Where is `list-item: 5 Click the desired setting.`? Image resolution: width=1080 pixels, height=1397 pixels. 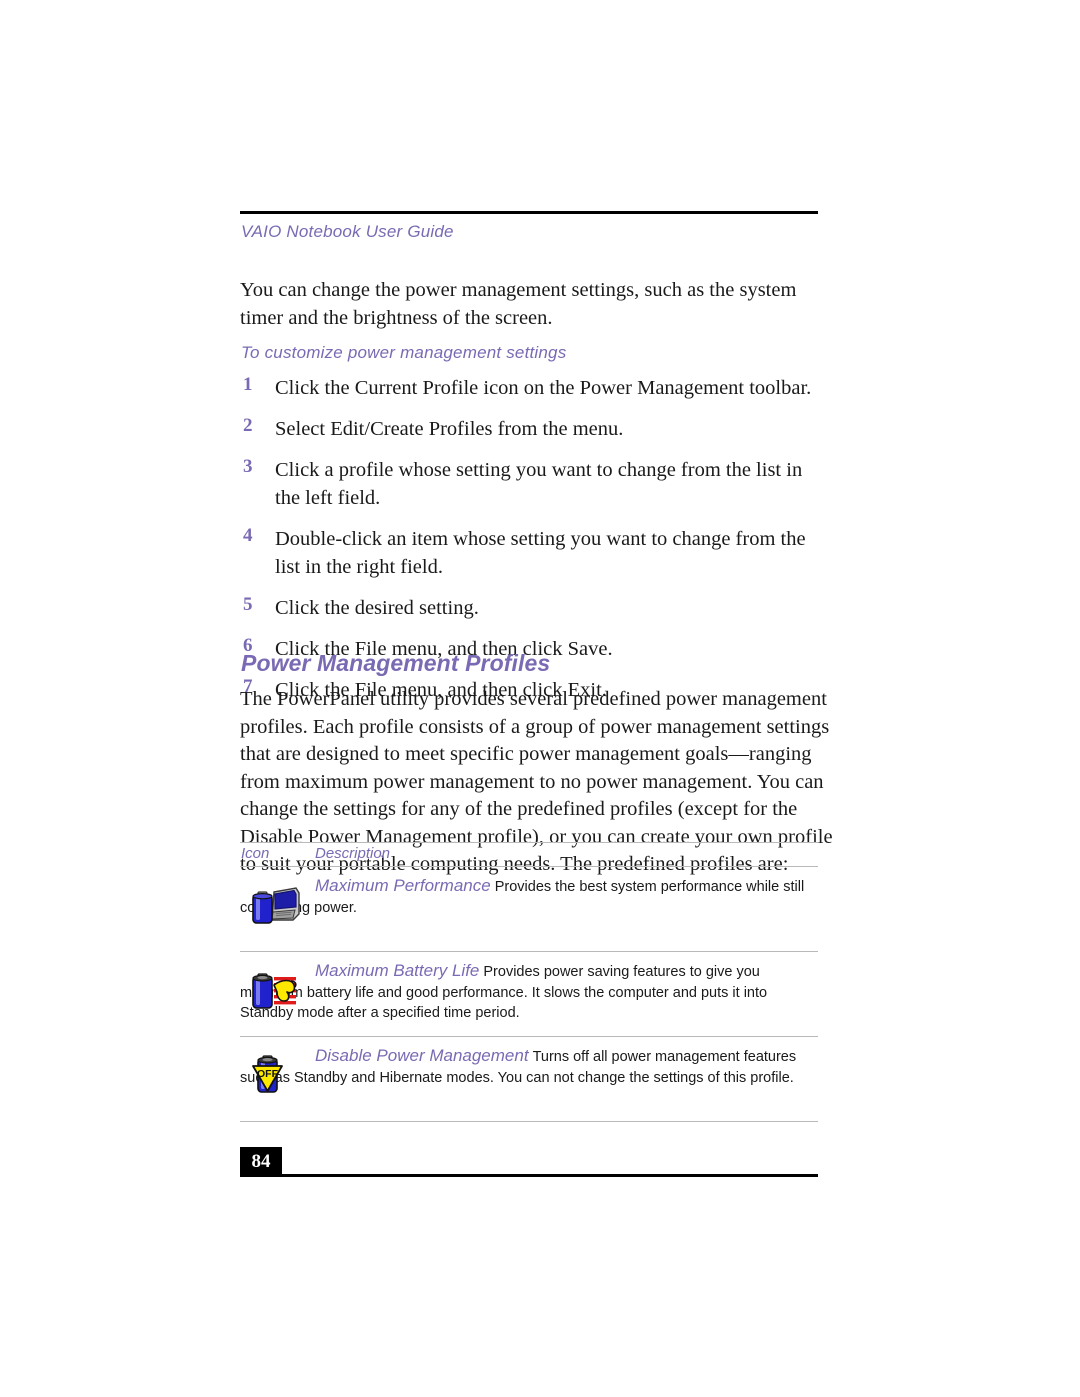 list-item: 5 Click the desired setting. is located at coordinates (535, 608).